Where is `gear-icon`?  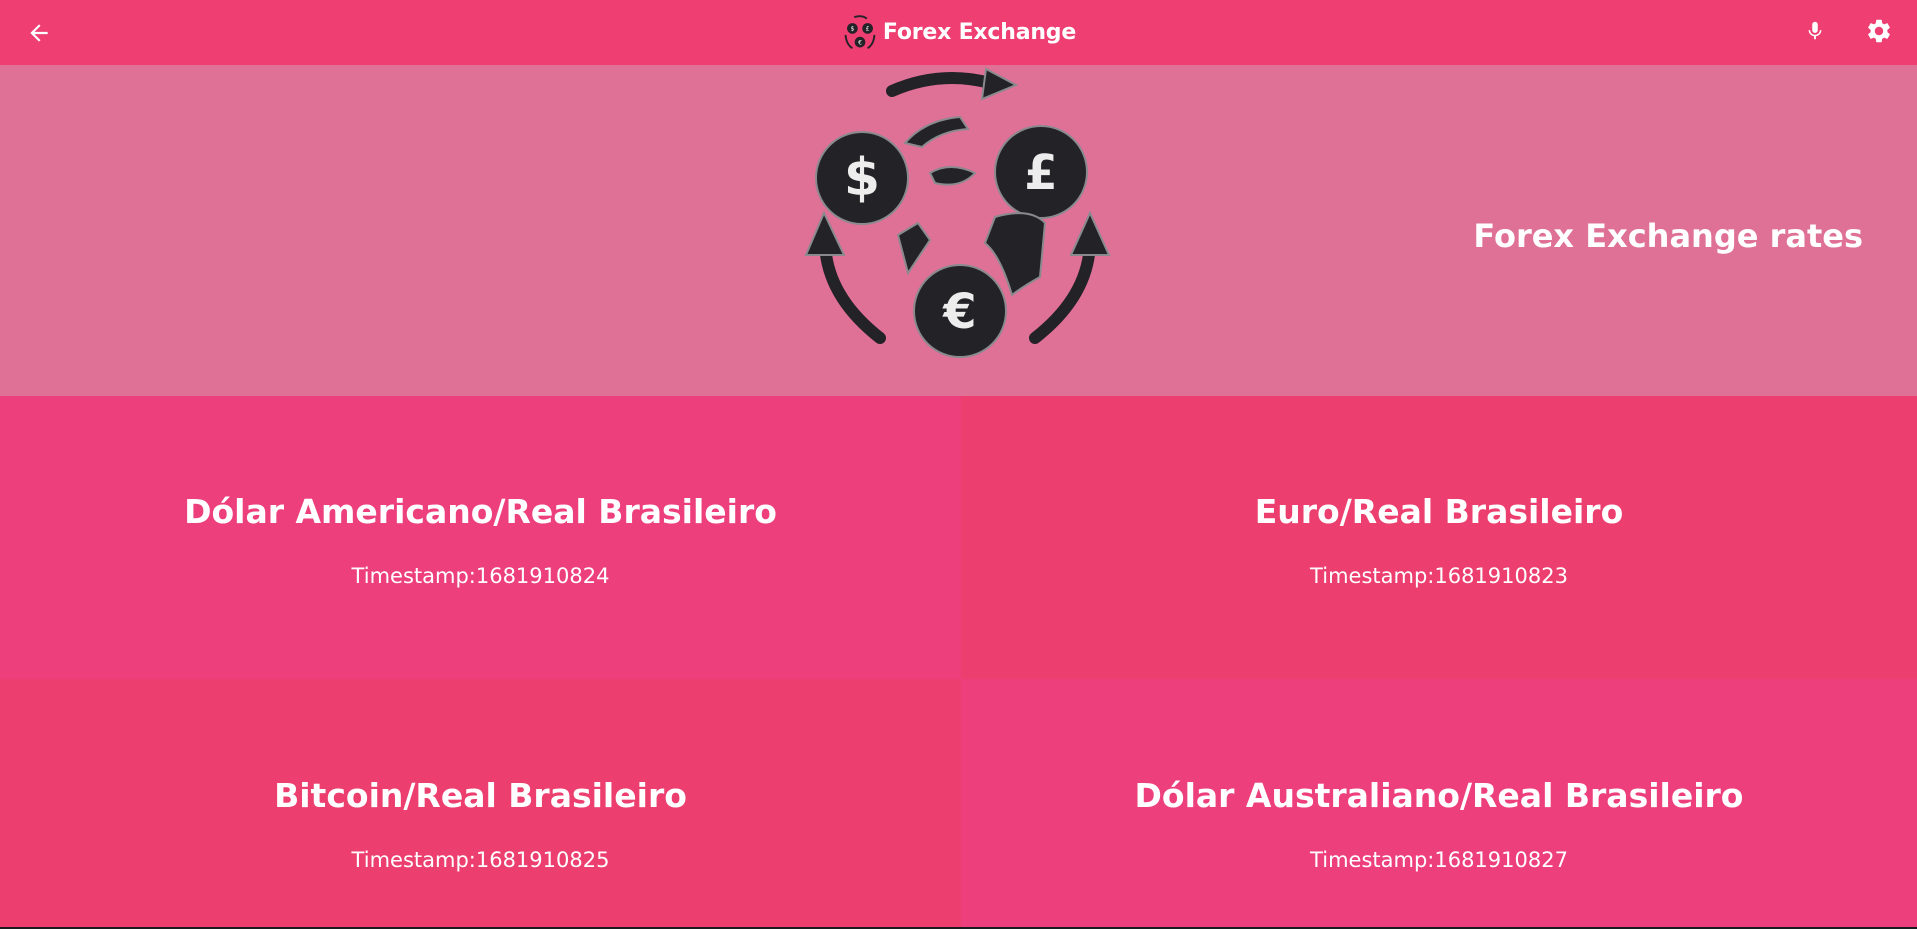 gear-icon is located at coordinates (1879, 31).